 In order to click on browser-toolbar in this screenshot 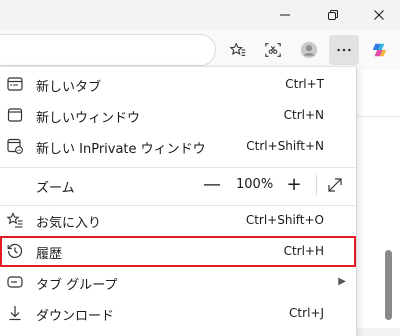, I will do `click(200, 50)`.